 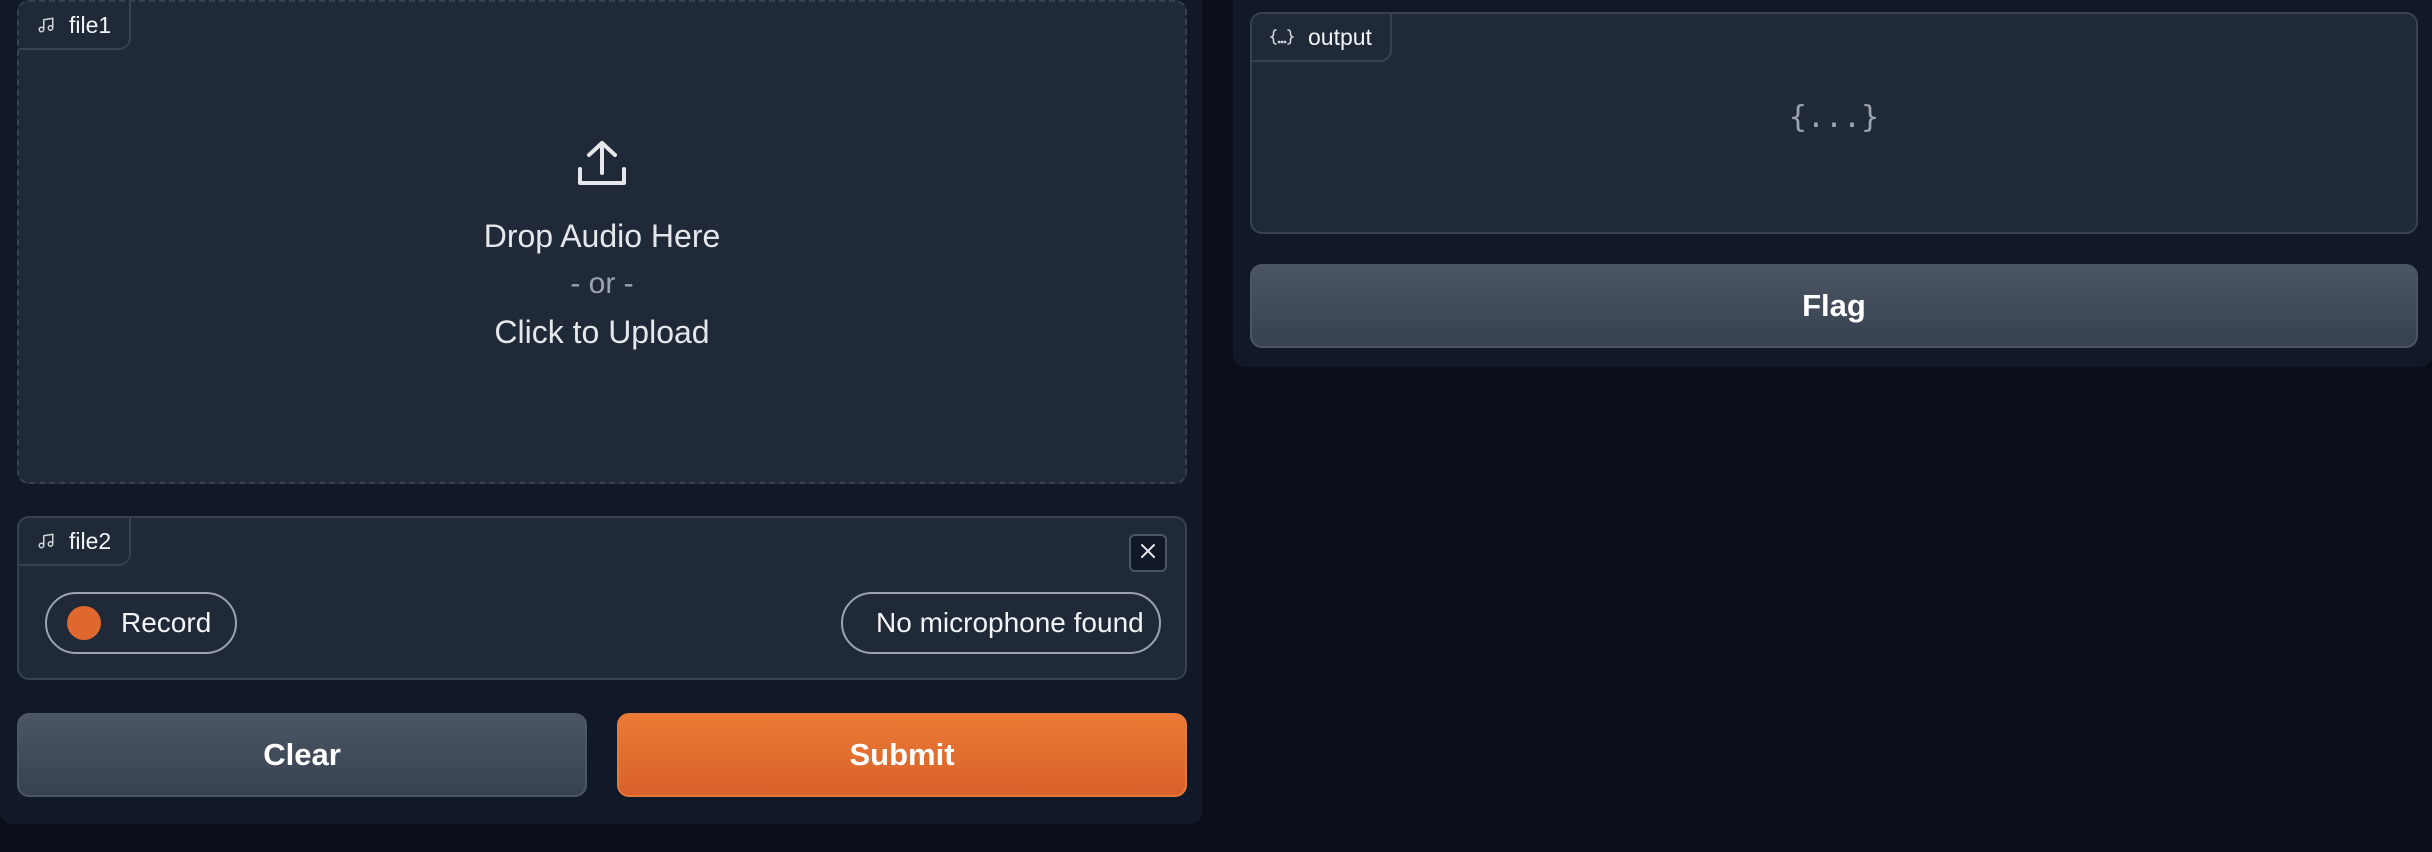 I want to click on close-icon, so click(x=1148, y=553).